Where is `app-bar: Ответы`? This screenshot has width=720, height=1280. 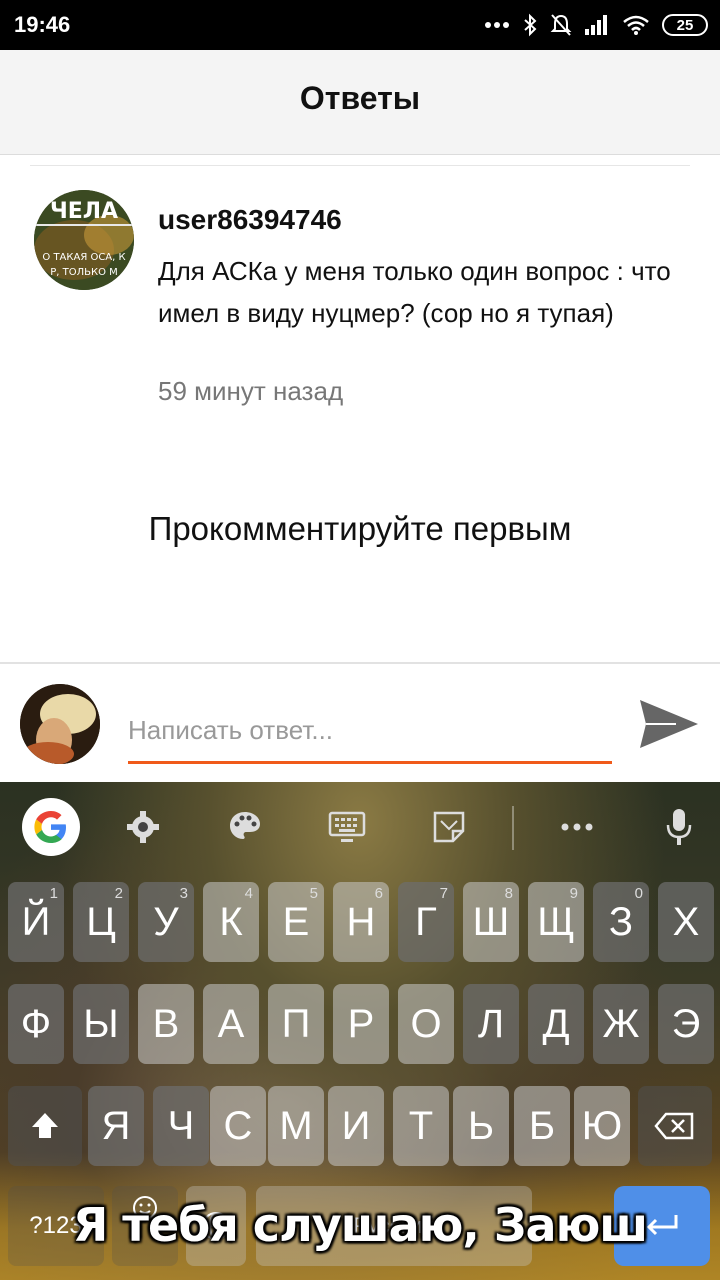
app-bar: Ответы is located at coordinates (360, 102).